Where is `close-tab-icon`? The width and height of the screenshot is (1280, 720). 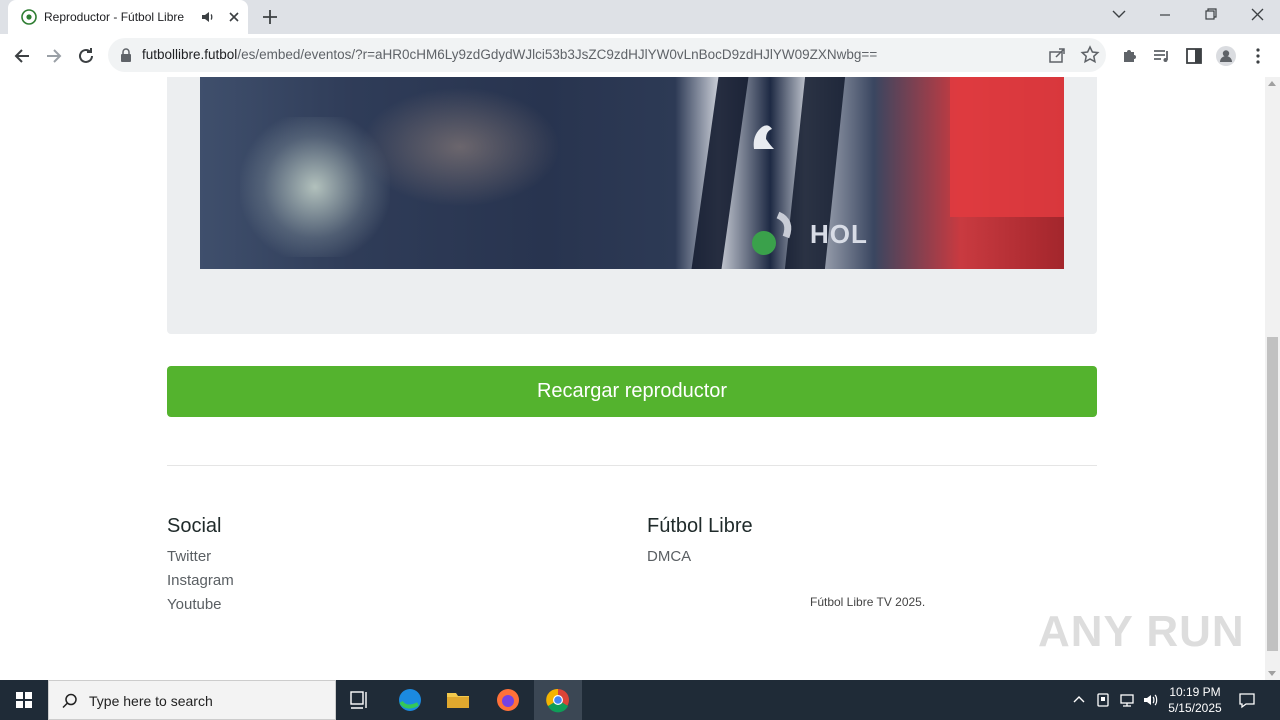 close-tab-icon is located at coordinates (234, 17).